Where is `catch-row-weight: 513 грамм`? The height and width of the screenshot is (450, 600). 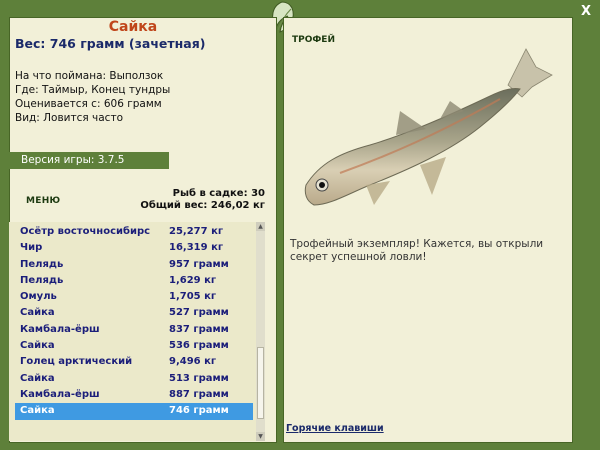
catch-row-weight: 513 грамм is located at coordinates (199, 378).